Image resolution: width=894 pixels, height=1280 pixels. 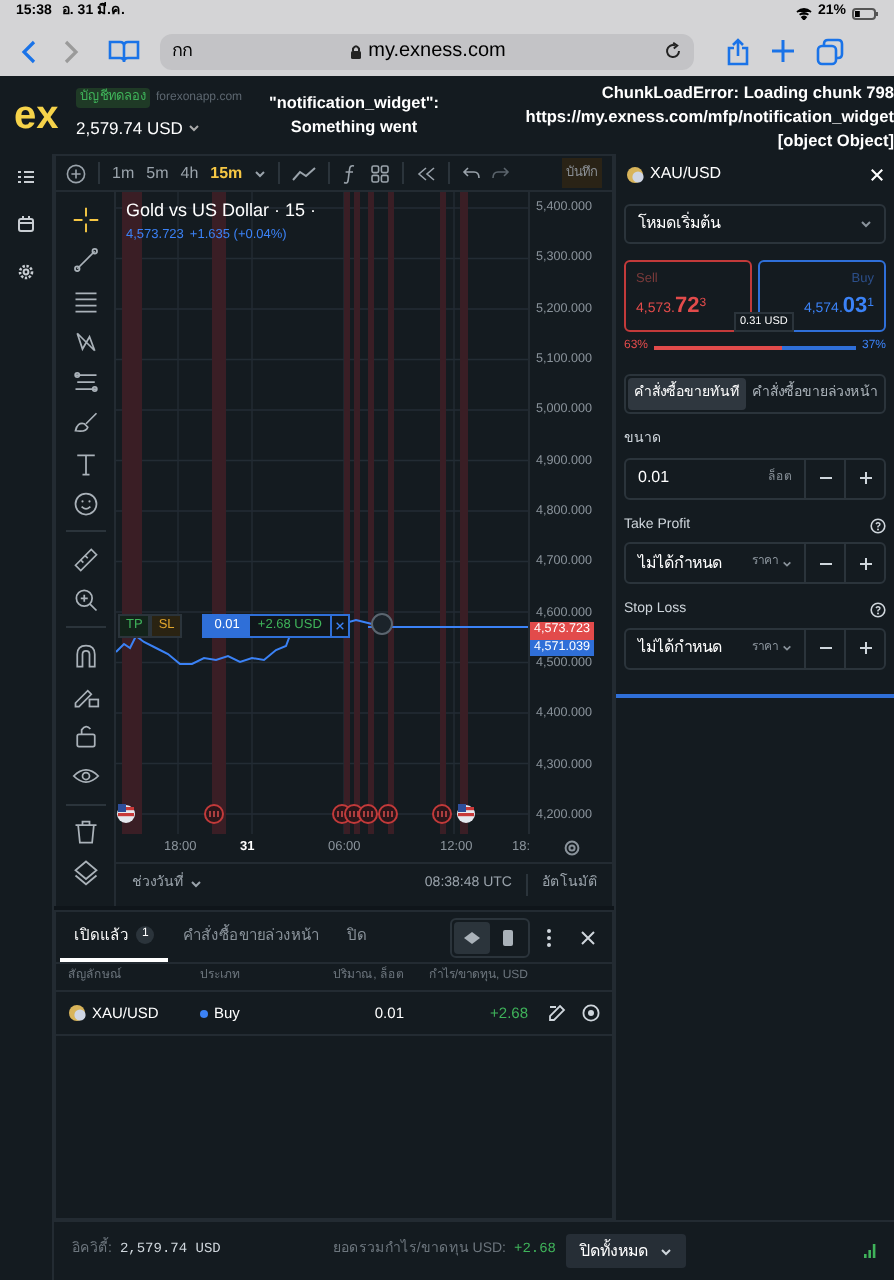 I want to click on add-icon, so click(x=76, y=173).